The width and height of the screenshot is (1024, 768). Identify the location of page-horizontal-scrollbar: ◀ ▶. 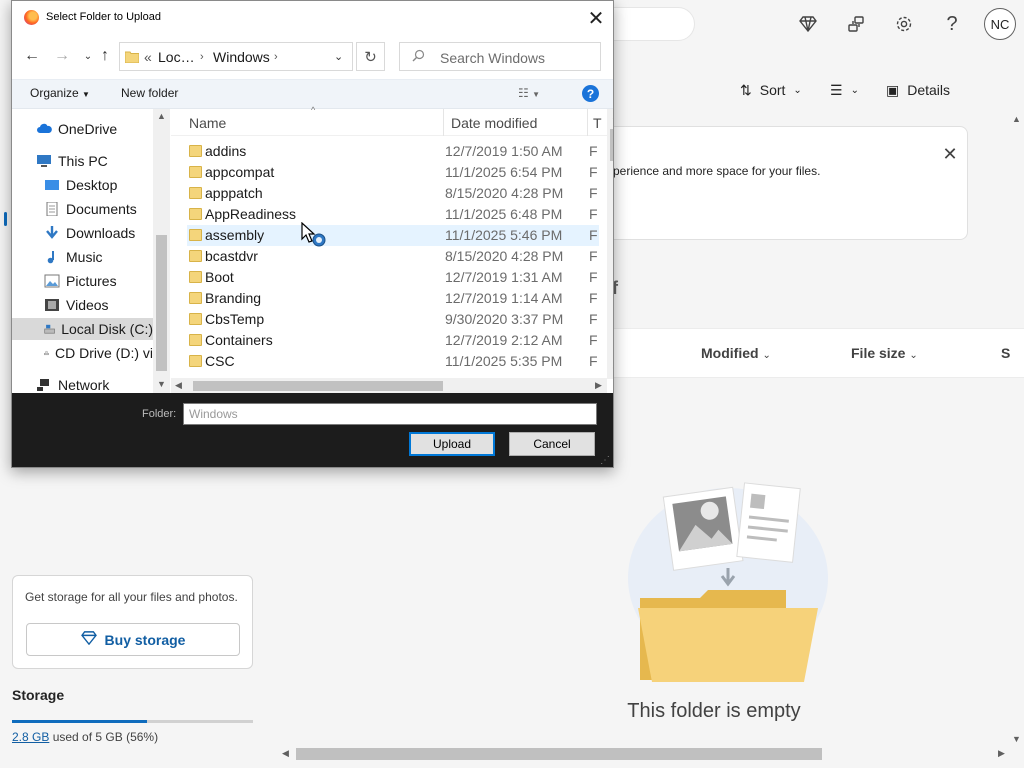
(646, 754).